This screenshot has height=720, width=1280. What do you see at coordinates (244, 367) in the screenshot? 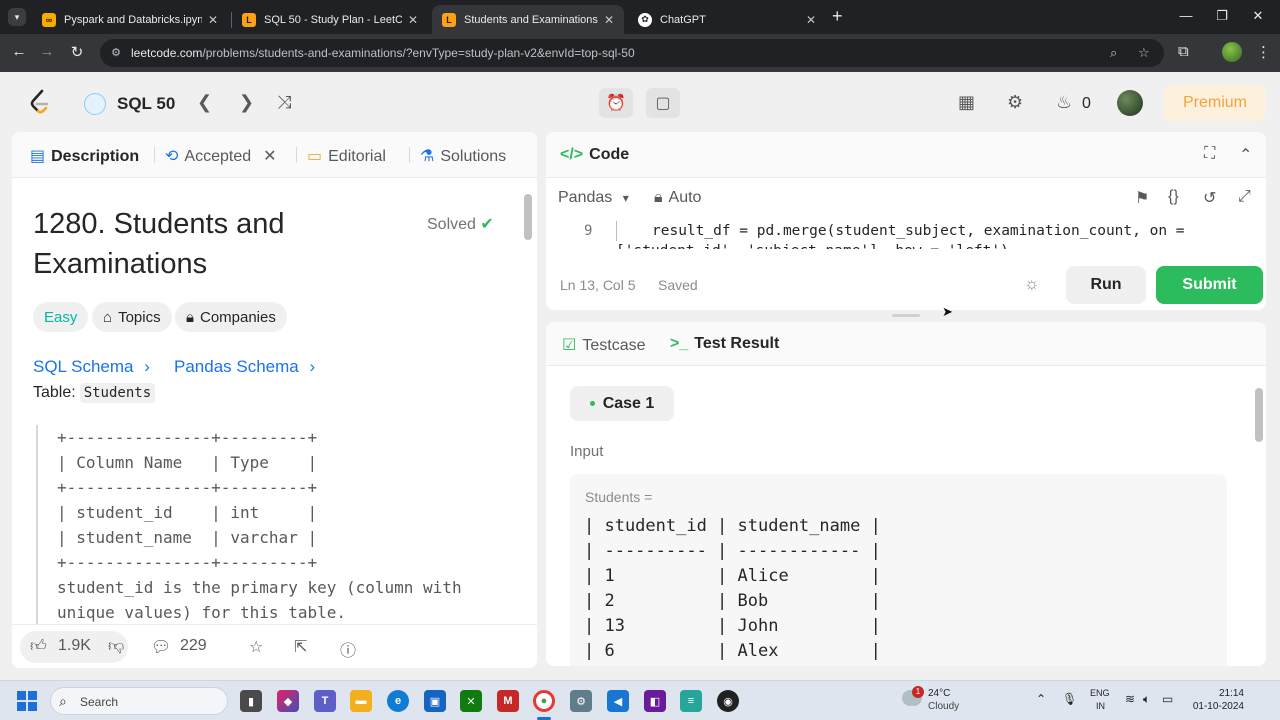
I see `pandas-schema-link: Pandas Schema ›` at bounding box center [244, 367].